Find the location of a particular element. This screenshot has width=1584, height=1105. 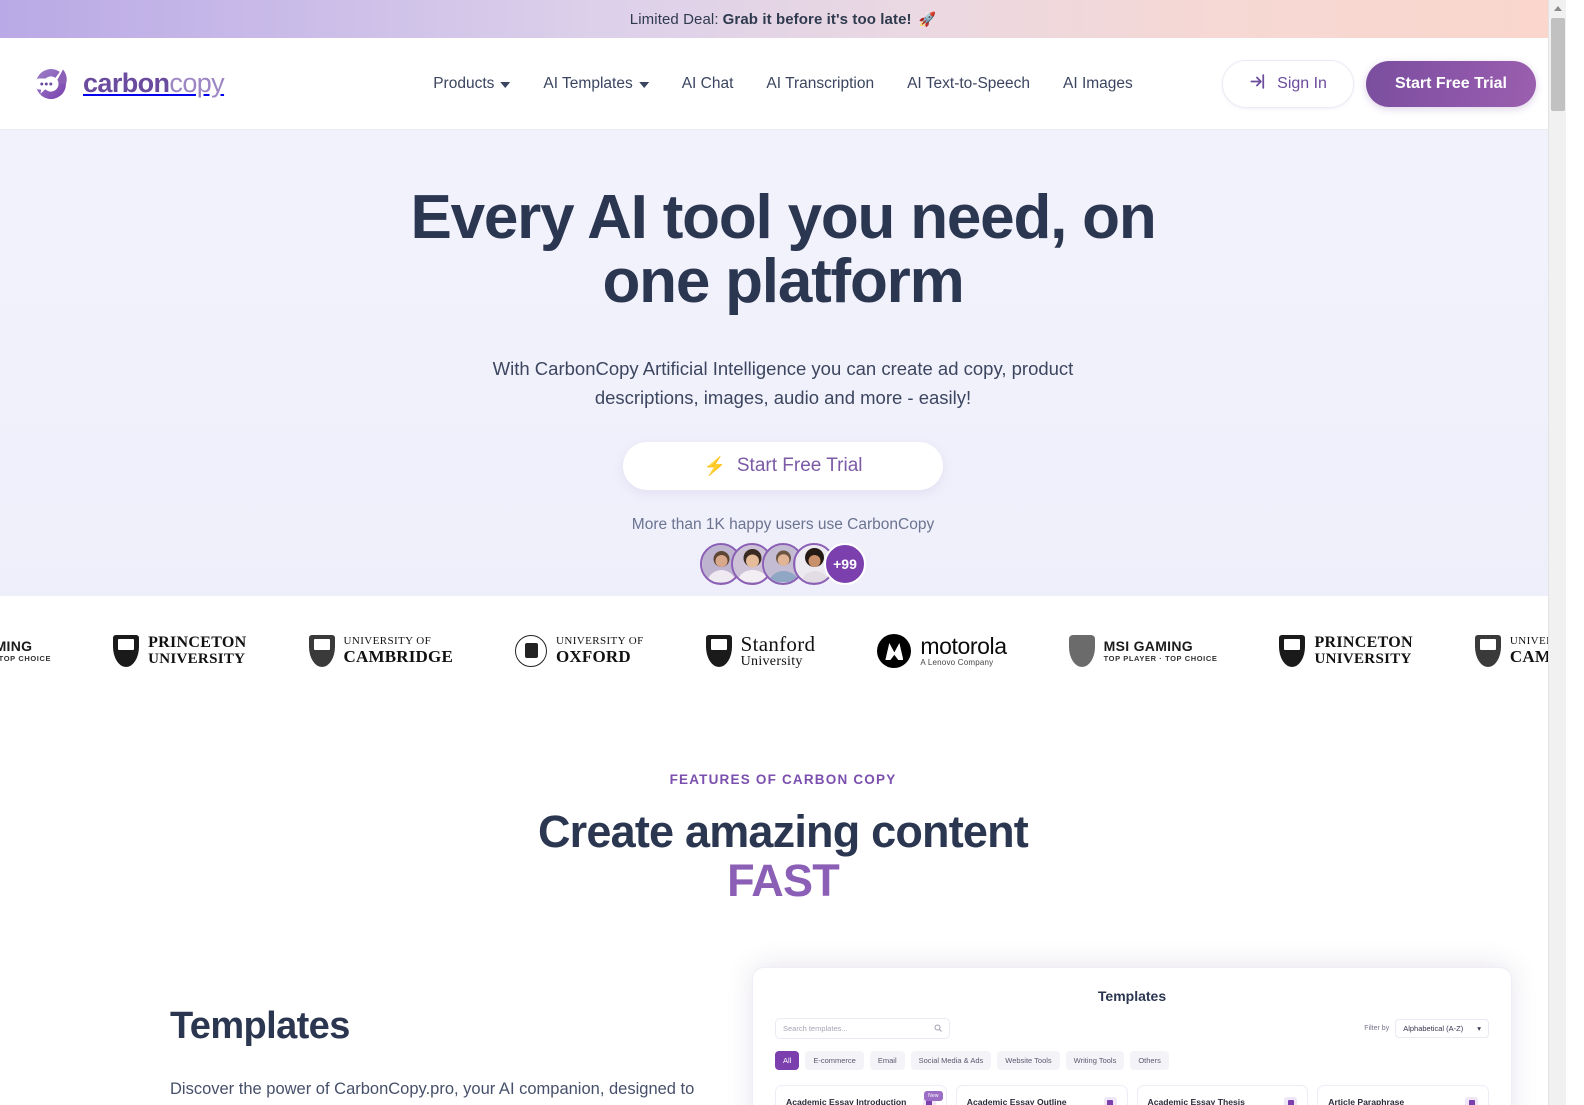

template-card-header: Academic Essay Introduction New is located at coordinates (864, 1098).